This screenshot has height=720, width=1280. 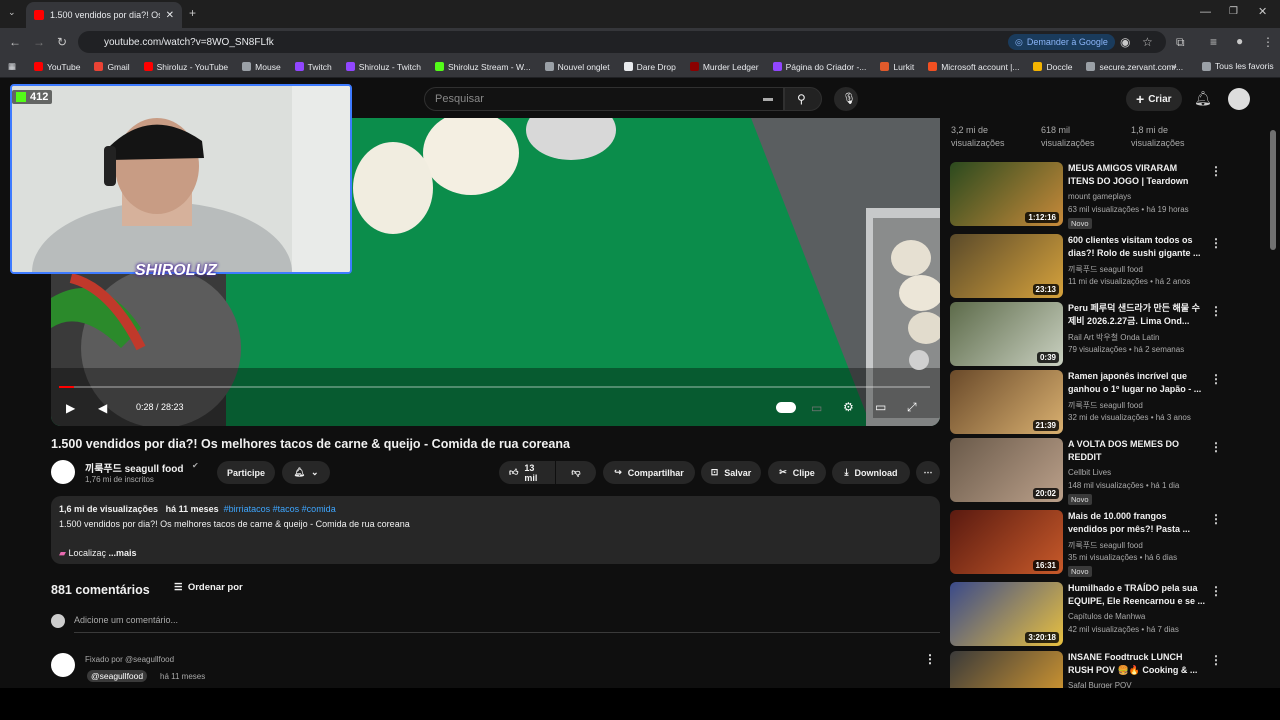 I want to click on address-bar: youtube.com/watch?v=8WO_SN8FLfk, so click(x=622, y=42).